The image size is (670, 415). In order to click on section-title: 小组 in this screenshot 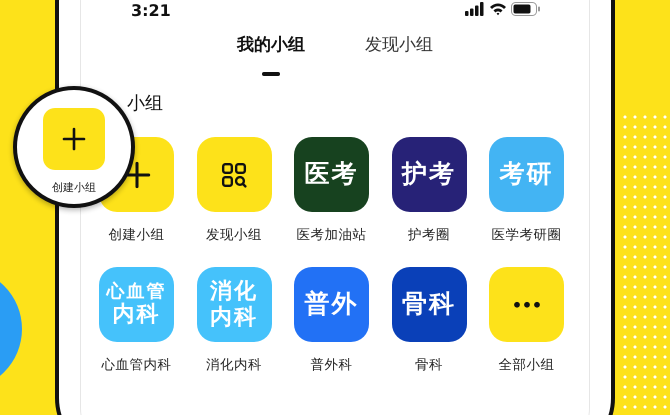, I will do `click(145, 104)`.